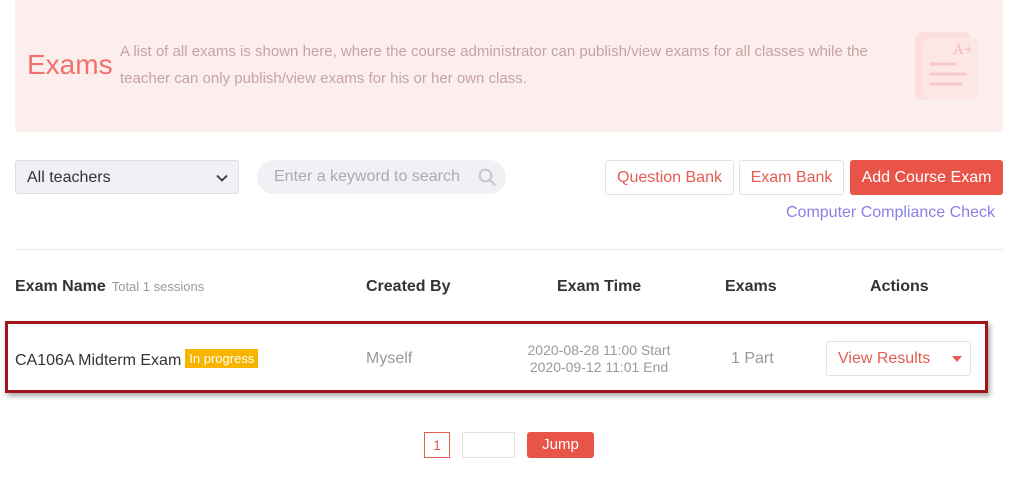 Image resolution: width=1015 pixels, height=480 pixels. Describe the element at coordinates (791, 177) in the screenshot. I see `exam-bank-button: Exam Bank` at that location.